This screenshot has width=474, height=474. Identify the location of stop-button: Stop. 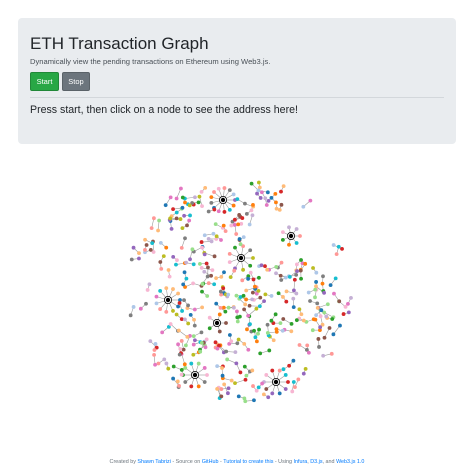
(76, 81).